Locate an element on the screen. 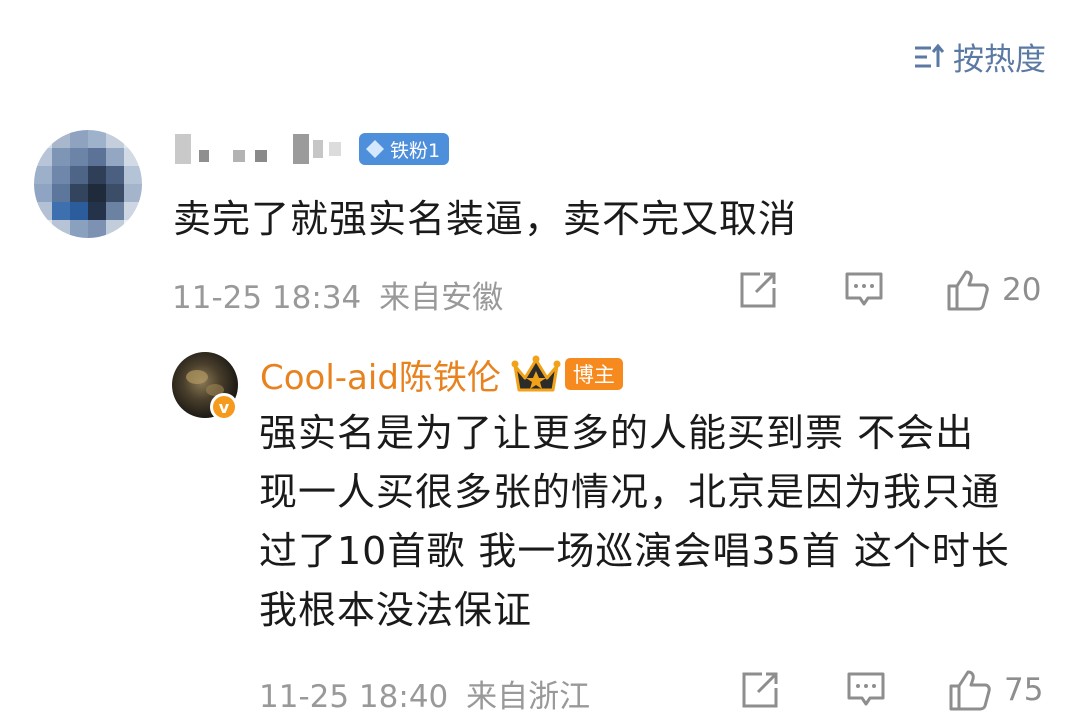 The width and height of the screenshot is (1080, 719). reply-meta: 11-25 18:40 来自浙江 is located at coordinates (424, 693).